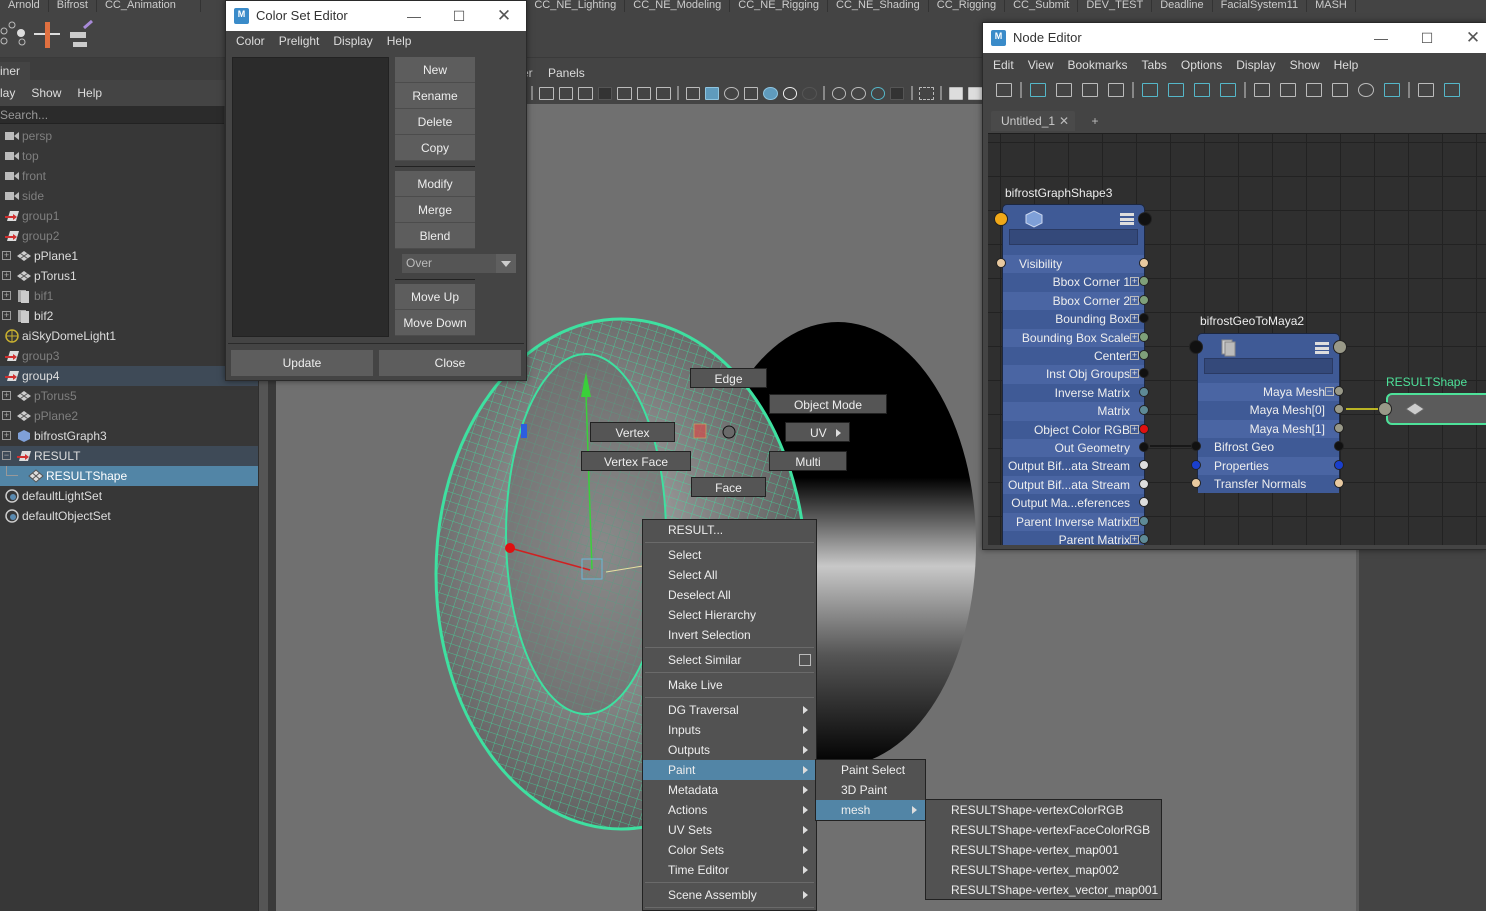  Describe the element at coordinates (1064, 90) in the screenshot. I see `input-connections-icon` at that location.